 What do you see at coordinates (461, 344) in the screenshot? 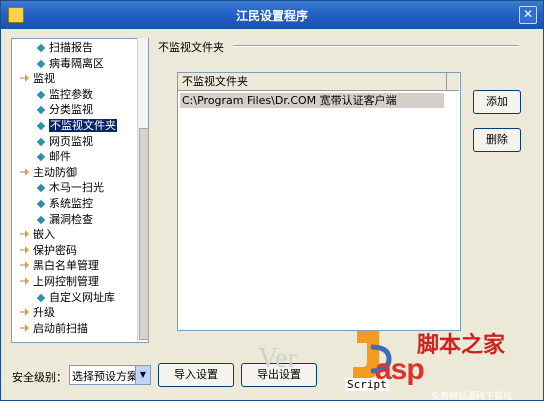
I see `watermark-site-name: 脚本之家` at bounding box center [461, 344].